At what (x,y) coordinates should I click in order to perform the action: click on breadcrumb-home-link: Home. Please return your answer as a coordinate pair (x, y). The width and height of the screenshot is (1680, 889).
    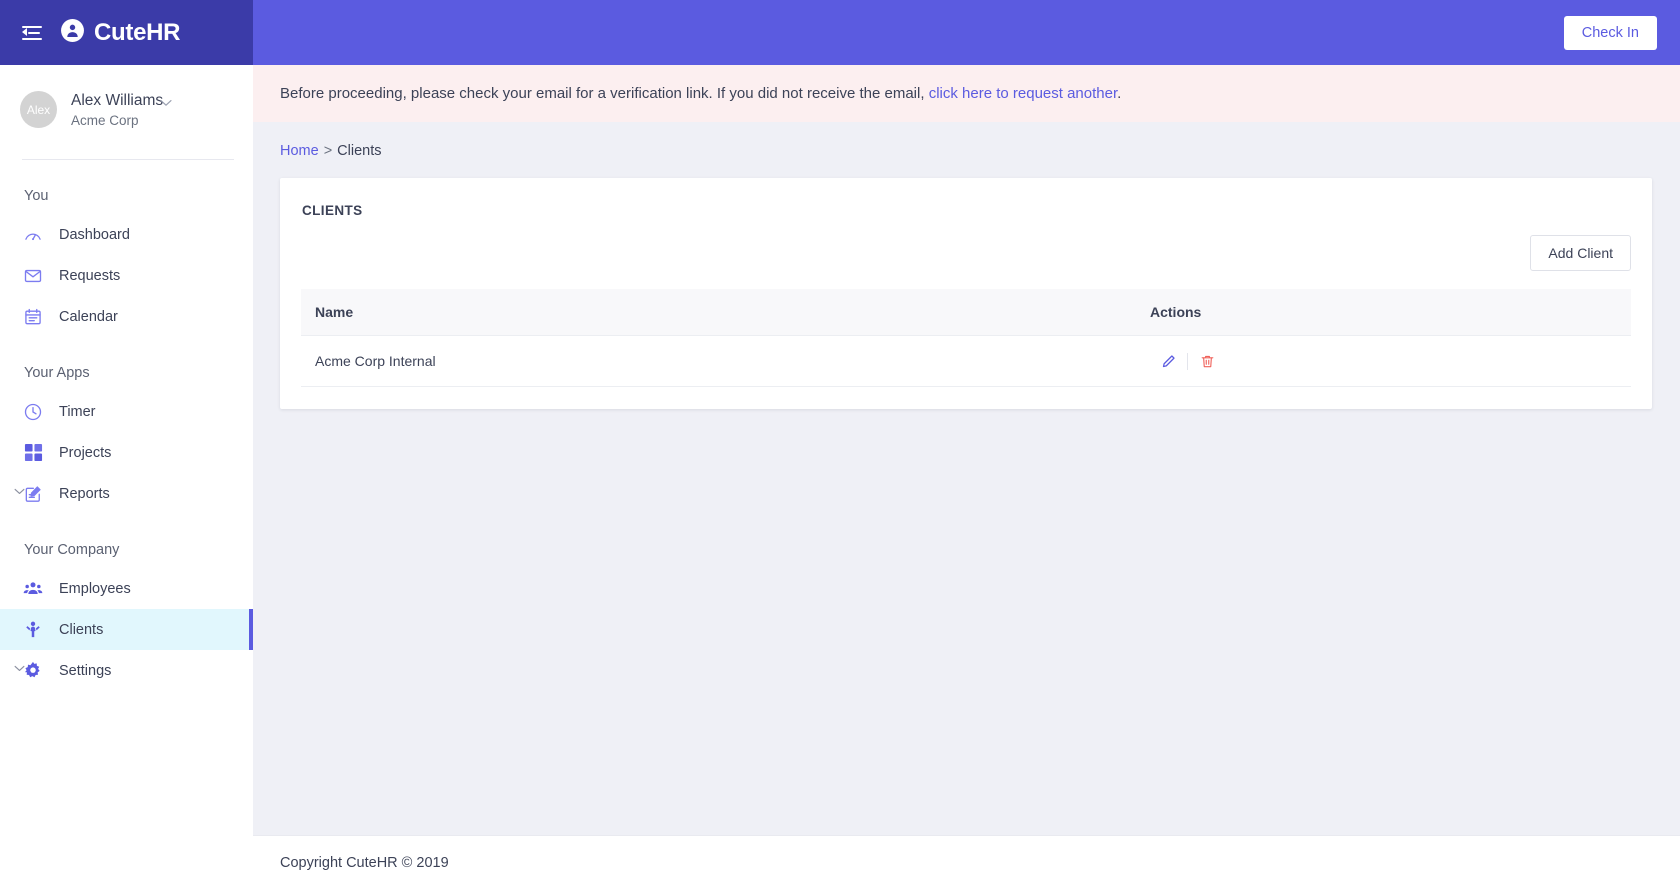
    Looking at the image, I should click on (299, 151).